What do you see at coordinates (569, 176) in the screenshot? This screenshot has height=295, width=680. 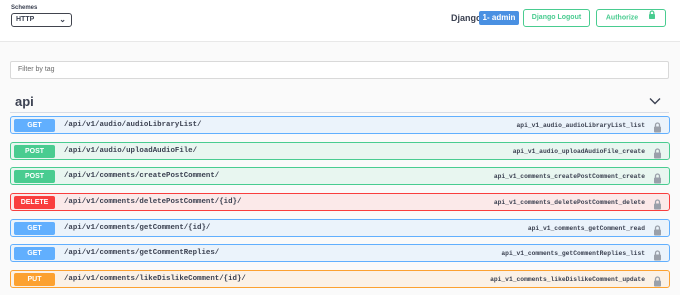 I see `operation-id: api_v1_comments_createPostComment_create` at bounding box center [569, 176].